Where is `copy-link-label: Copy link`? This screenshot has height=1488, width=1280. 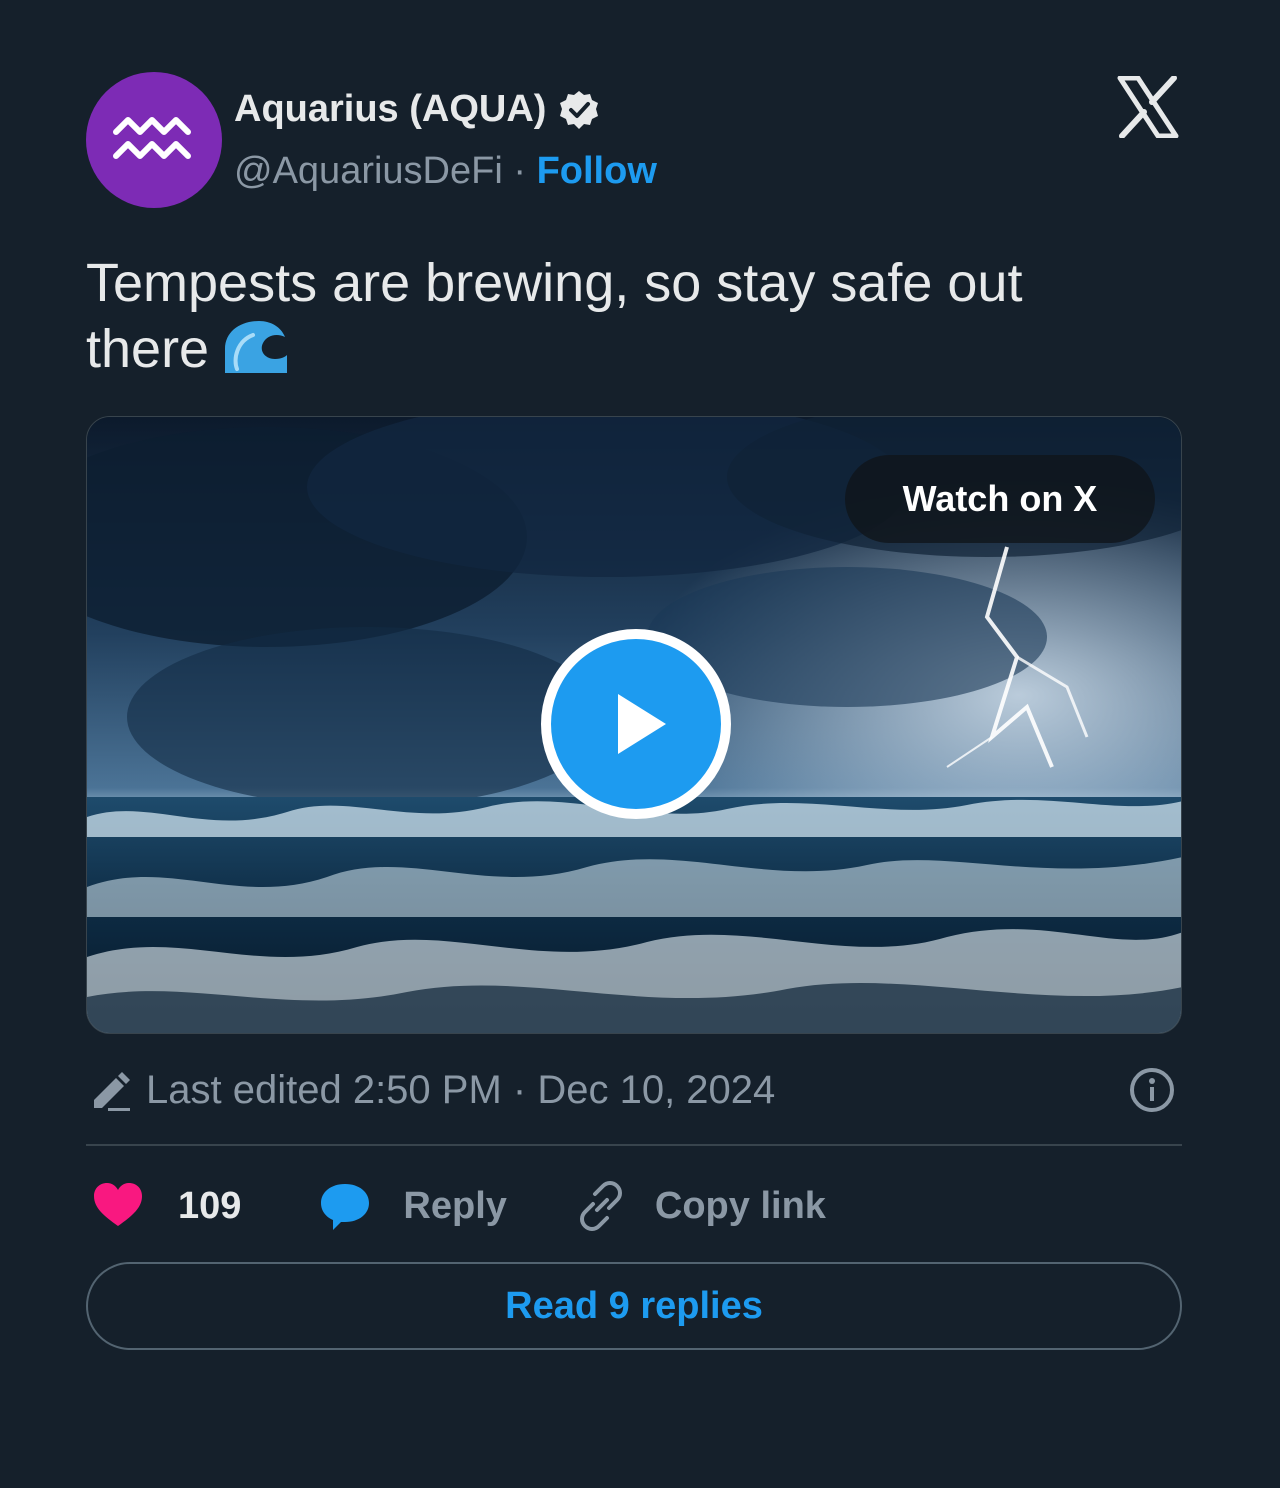 copy-link-label: Copy link is located at coordinates (740, 1205).